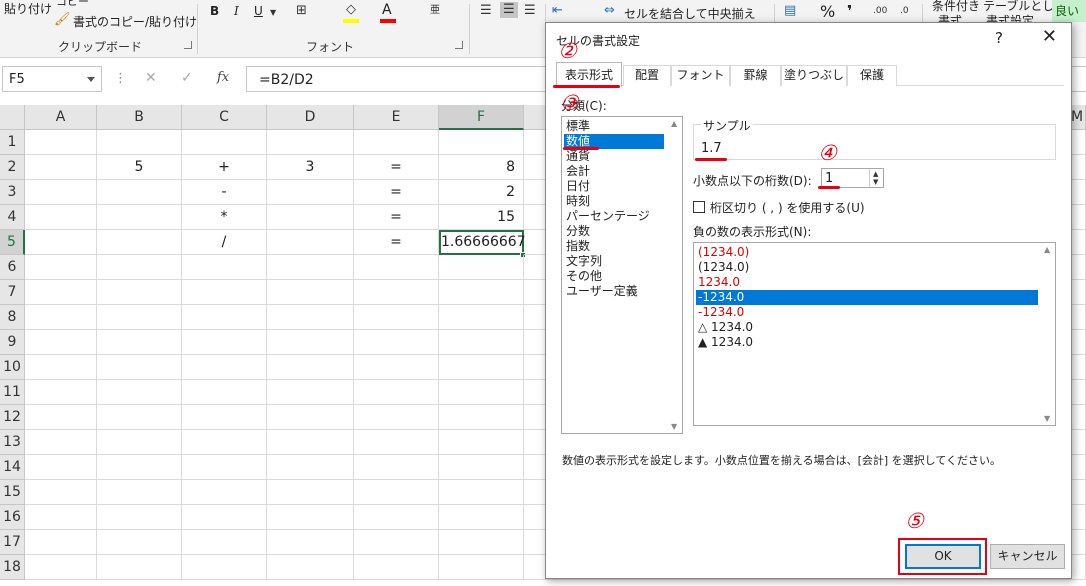 The image size is (1086, 586). Describe the element at coordinates (396, 217) in the screenshot. I see `cell-e4: =` at that location.